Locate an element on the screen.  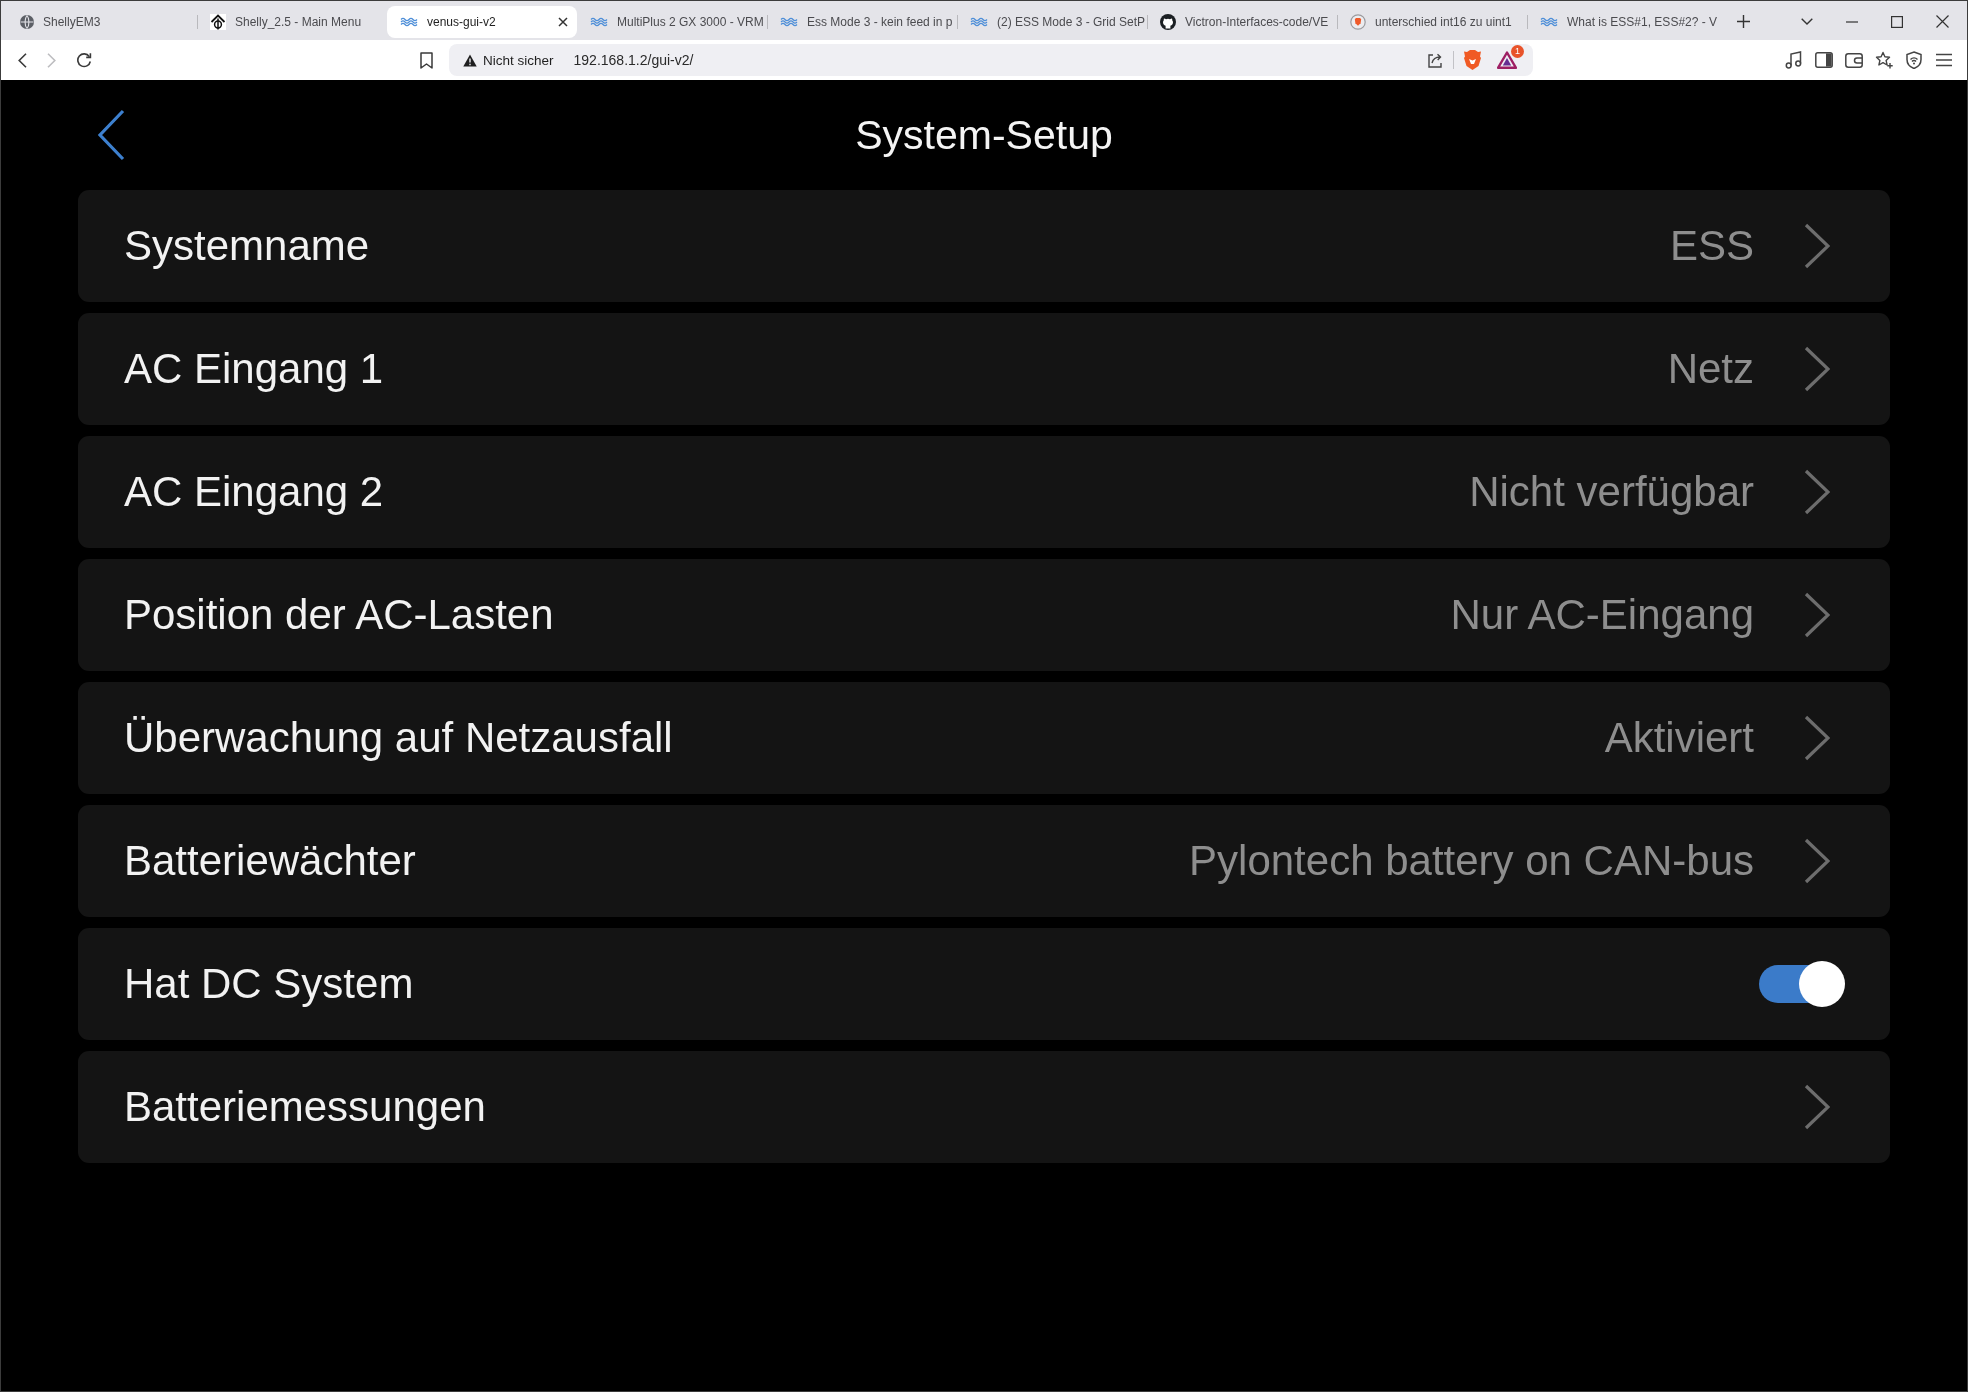
row-label: Überwachung auf Netzausfall is located at coordinates (399, 738).